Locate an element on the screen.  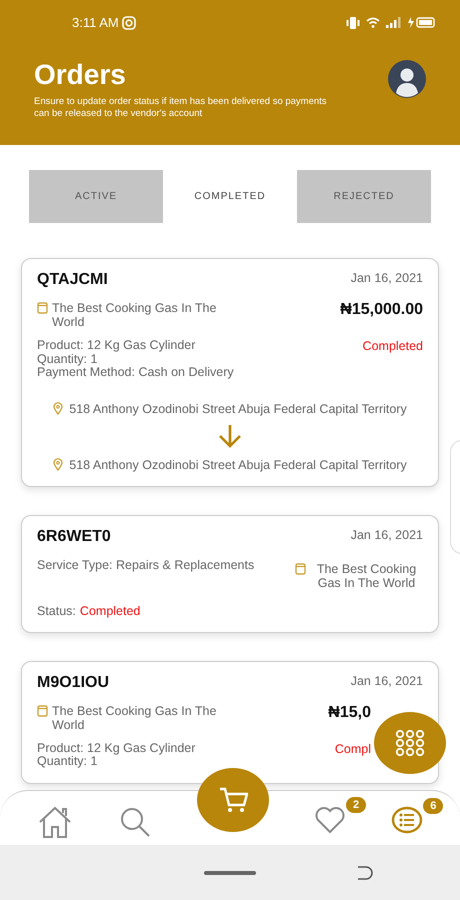
order-card: 6R6WET0 Jan 16, 2021 Service Type: Repairs & Replacements The Best Cooking Gas In The World Status: Completed is located at coordinates (230, 573).